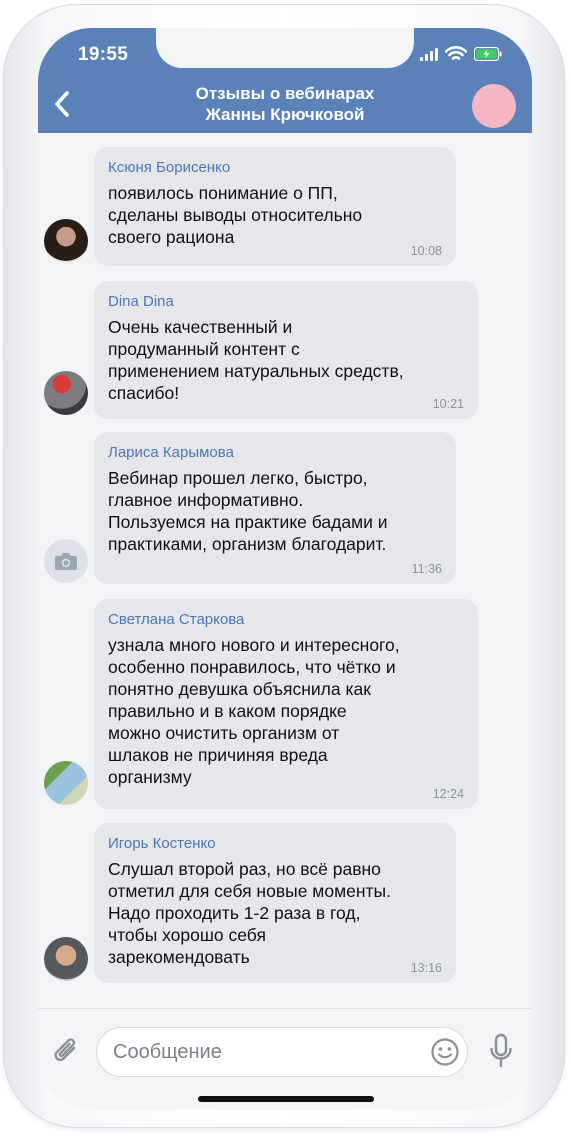 This screenshot has width=571, height=1136. What do you see at coordinates (426, 968) in the screenshot?
I see `message-time: 13:16` at bounding box center [426, 968].